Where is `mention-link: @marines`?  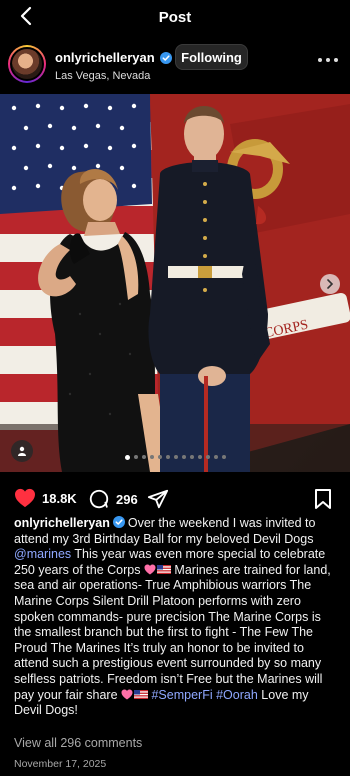
mention-link: @marines is located at coordinates (42, 554).